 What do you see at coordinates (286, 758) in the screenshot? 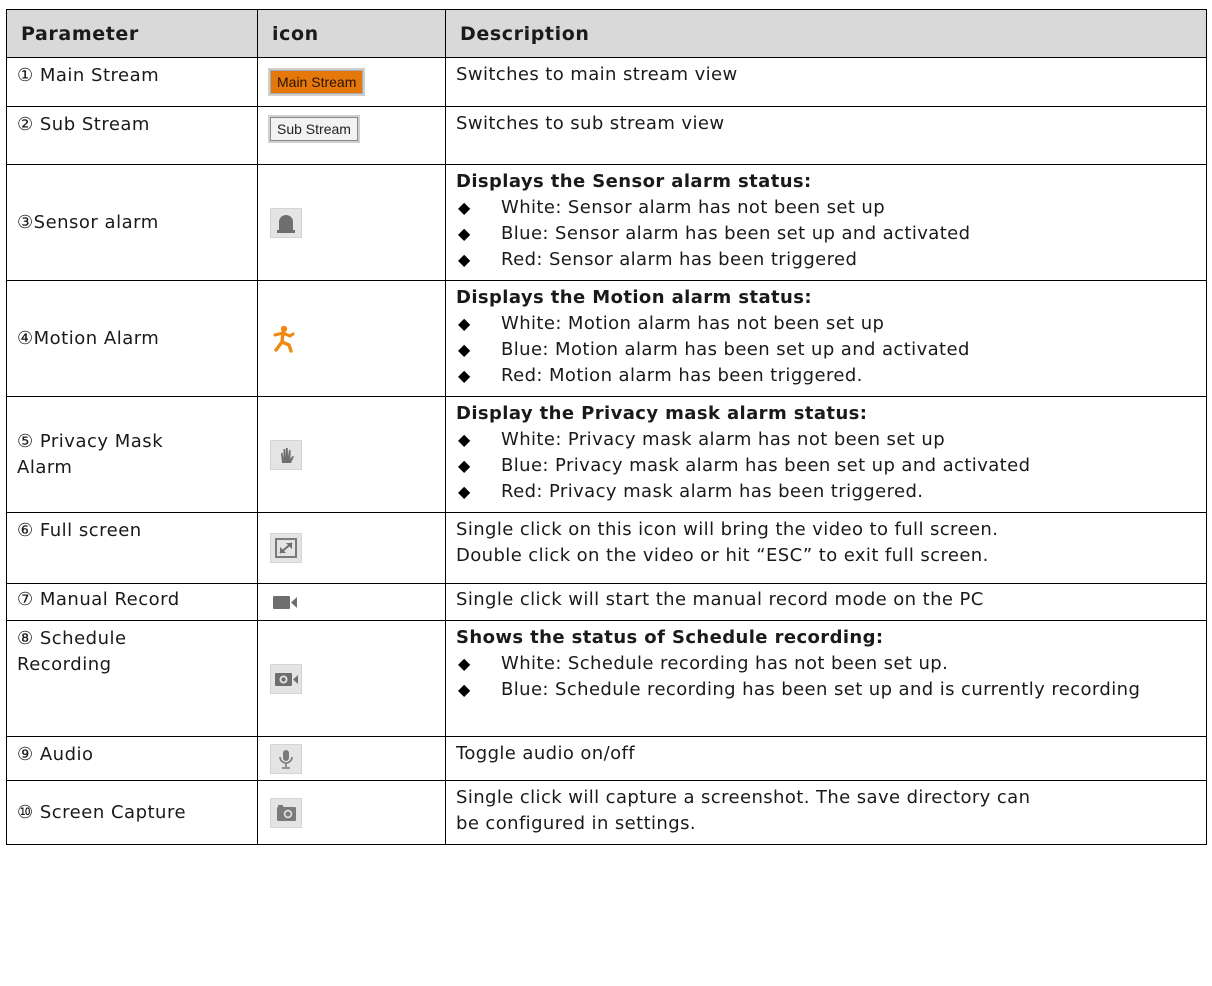
I see `microphone-icon` at bounding box center [286, 758].